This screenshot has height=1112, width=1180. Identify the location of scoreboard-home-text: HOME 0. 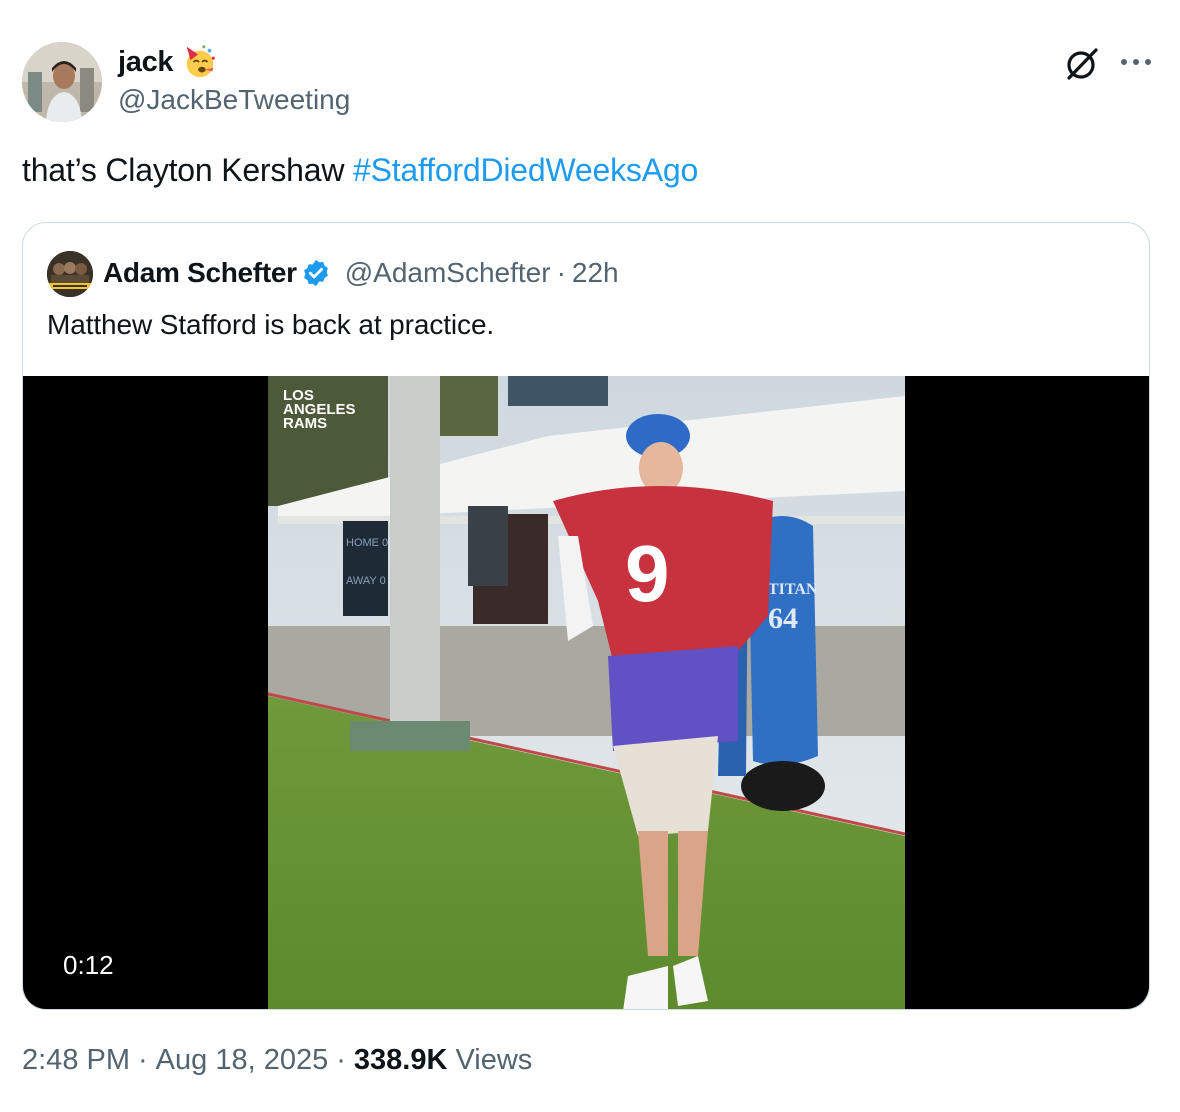
(367, 543).